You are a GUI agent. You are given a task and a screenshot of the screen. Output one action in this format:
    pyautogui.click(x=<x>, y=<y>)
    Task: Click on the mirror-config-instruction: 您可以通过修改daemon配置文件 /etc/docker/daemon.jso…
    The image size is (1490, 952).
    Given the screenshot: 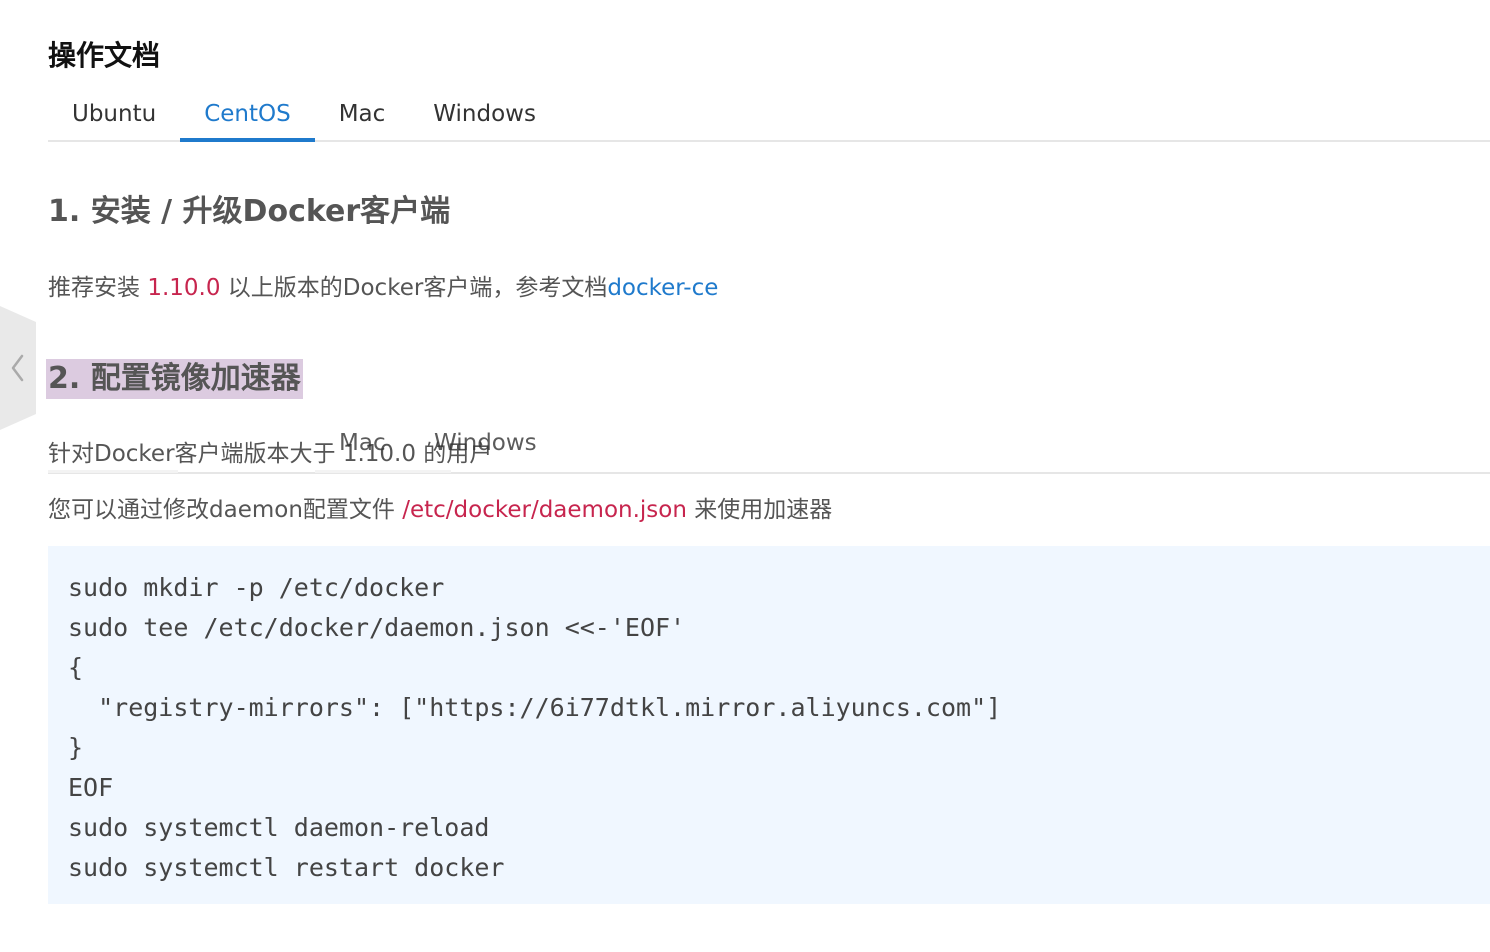 What is the action you would take?
    pyautogui.click(x=440, y=510)
    